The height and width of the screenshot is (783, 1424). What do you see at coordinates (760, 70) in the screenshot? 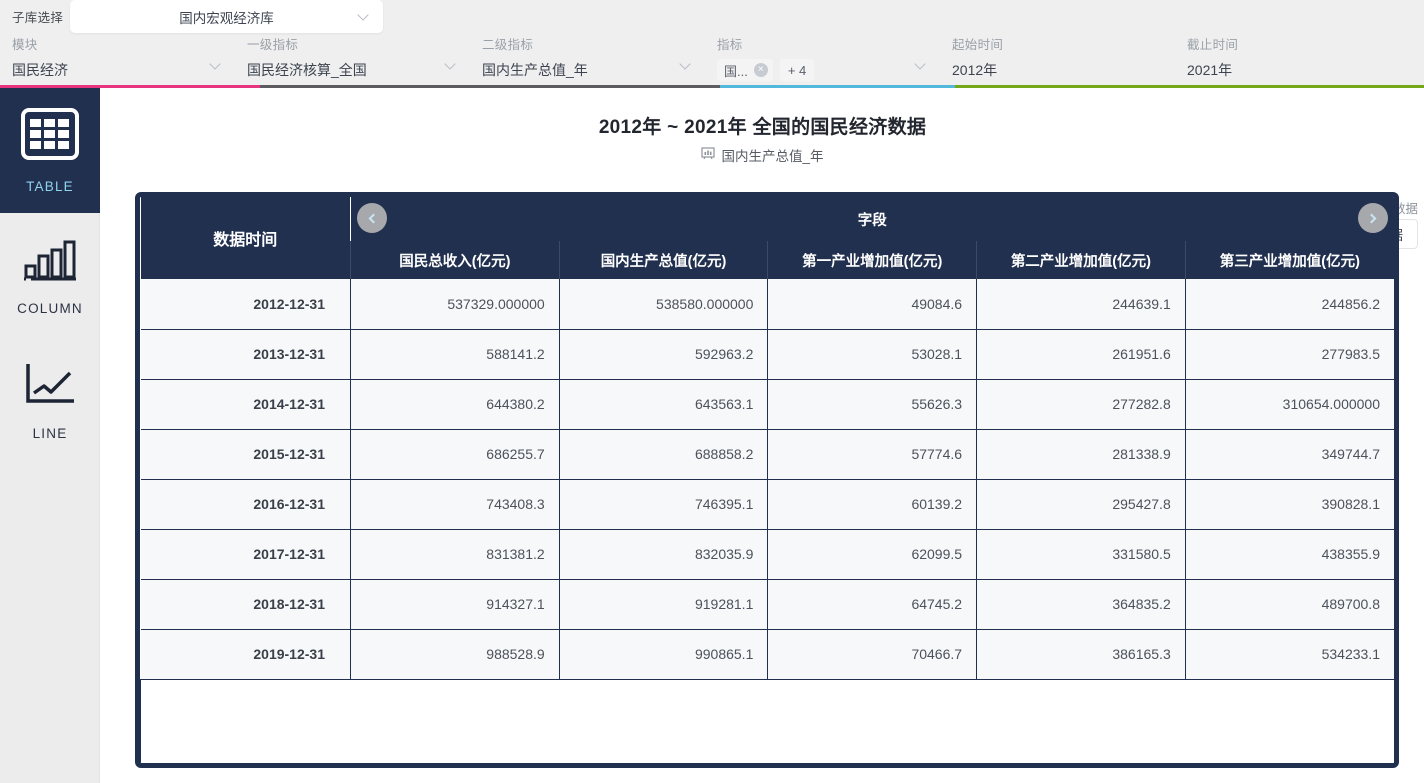
I see `close-icon: ×` at bounding box center [760, 70].